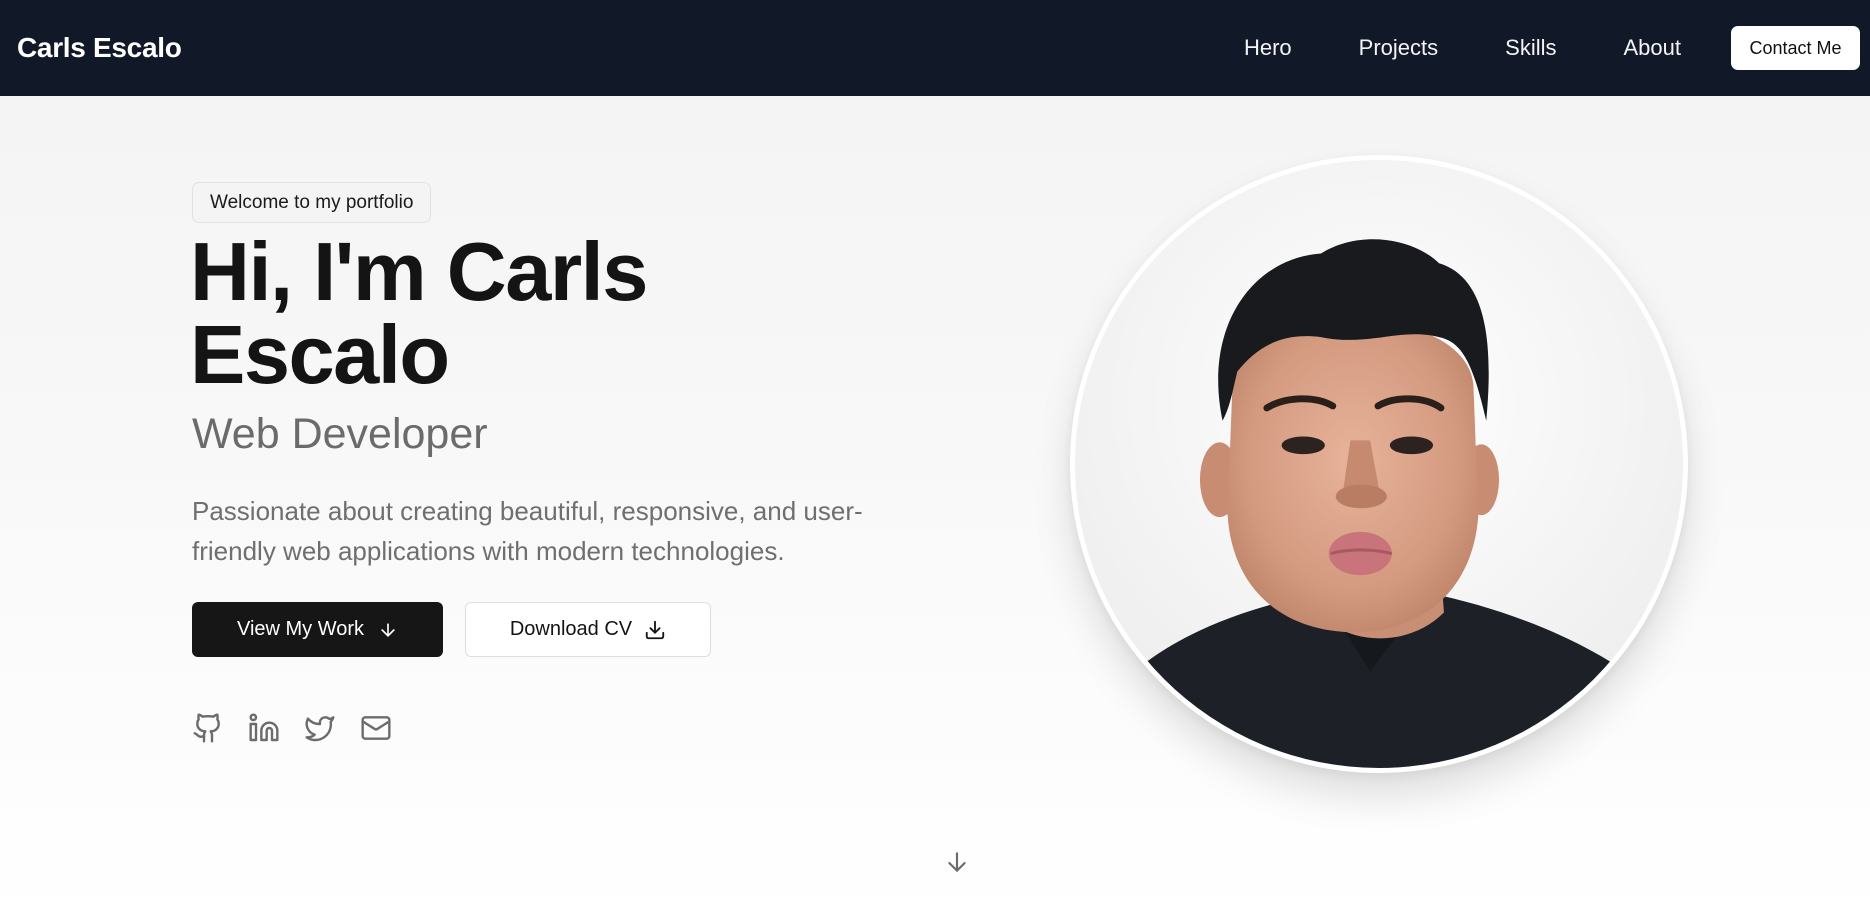 The height and width of the screenshot is (922, 1870). Describe the element at coordinates (571, 629) in the screenshot. I see `download-cv-label: Download CV` at that location.